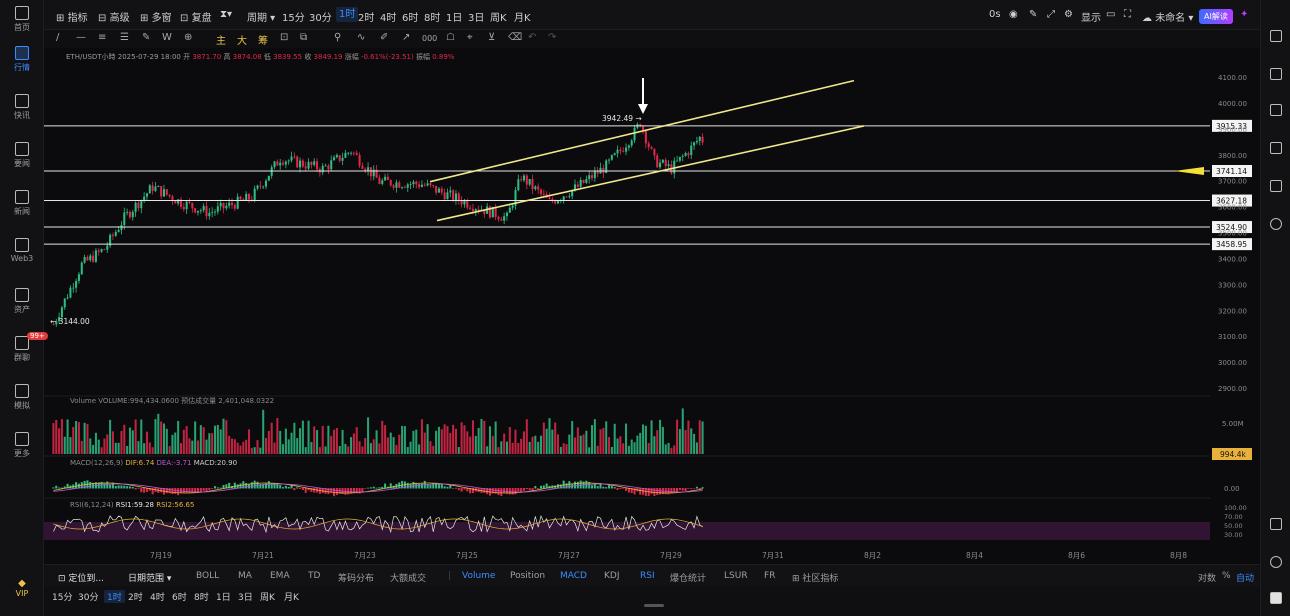 Image resolution: width=1290 pixels, height=616 pixels. Describe the element at coordinates (450, 37) in the screenshot. I see `ruler-tool-icon: ☖` at that location.